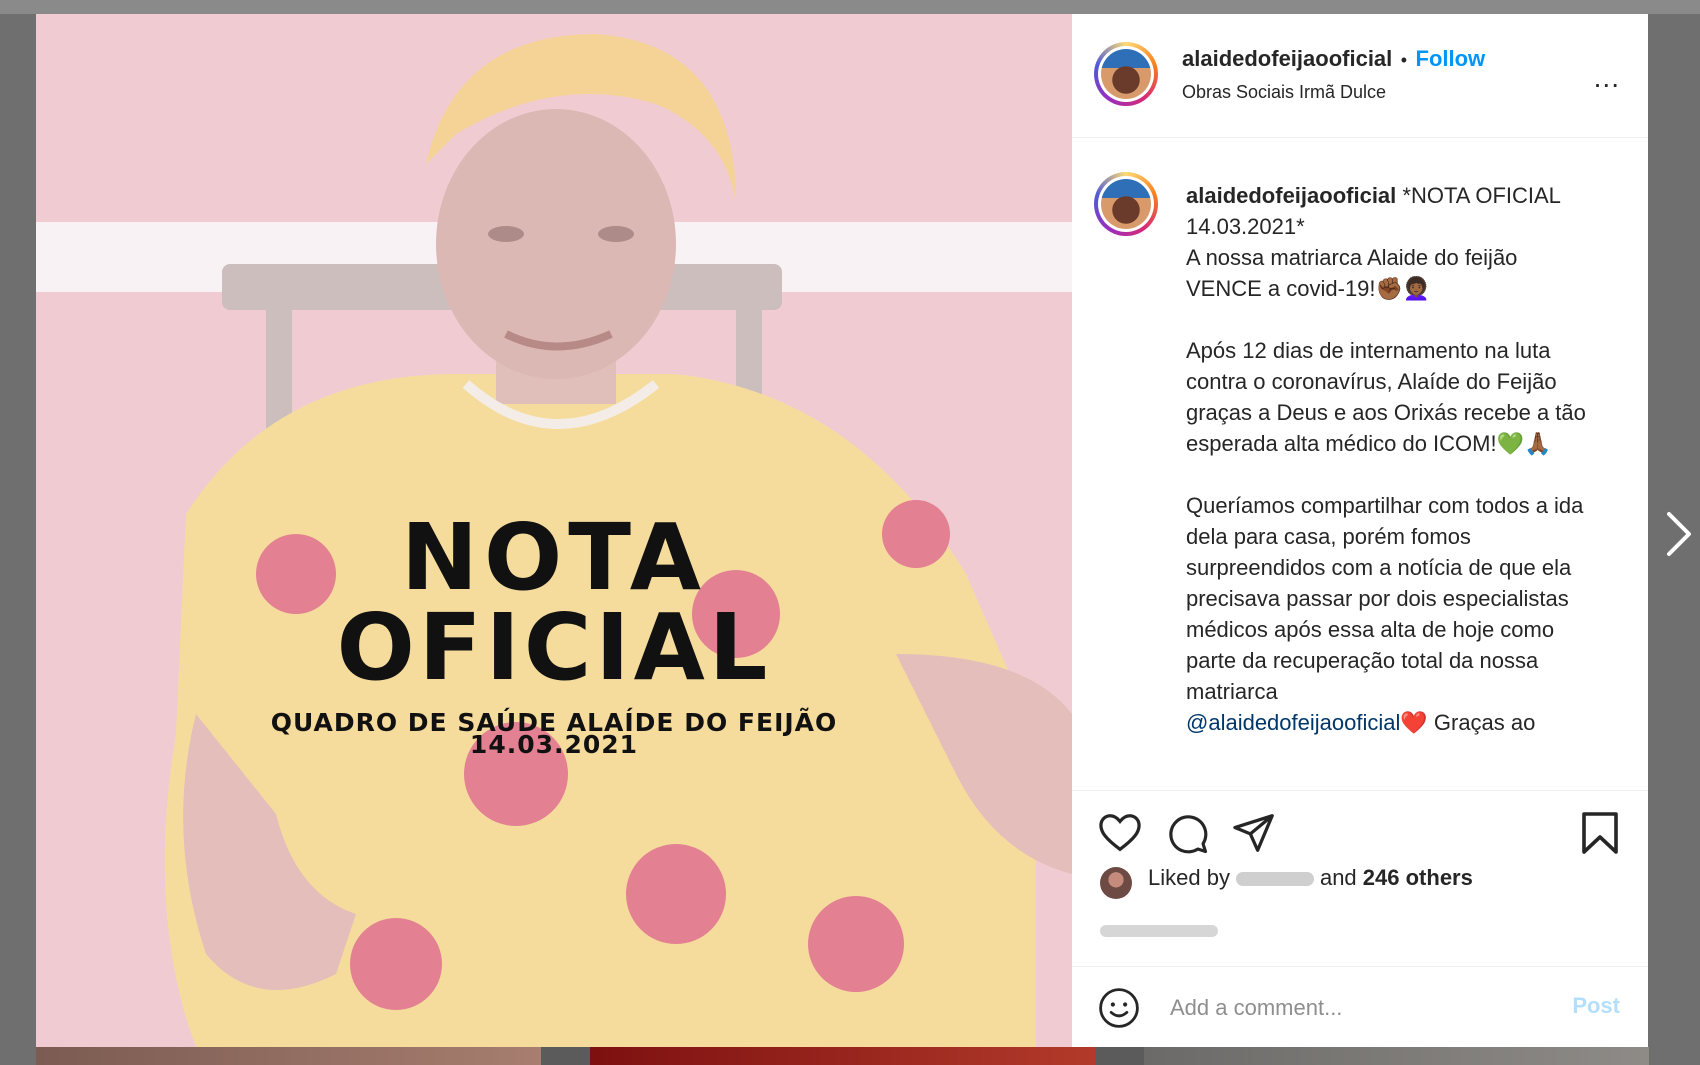 The width and height of the screenshot is (1700, 1065). Describe the element at coordinates (1159, 931) in the screenshot. I see `blurred-timestamp` at that location.